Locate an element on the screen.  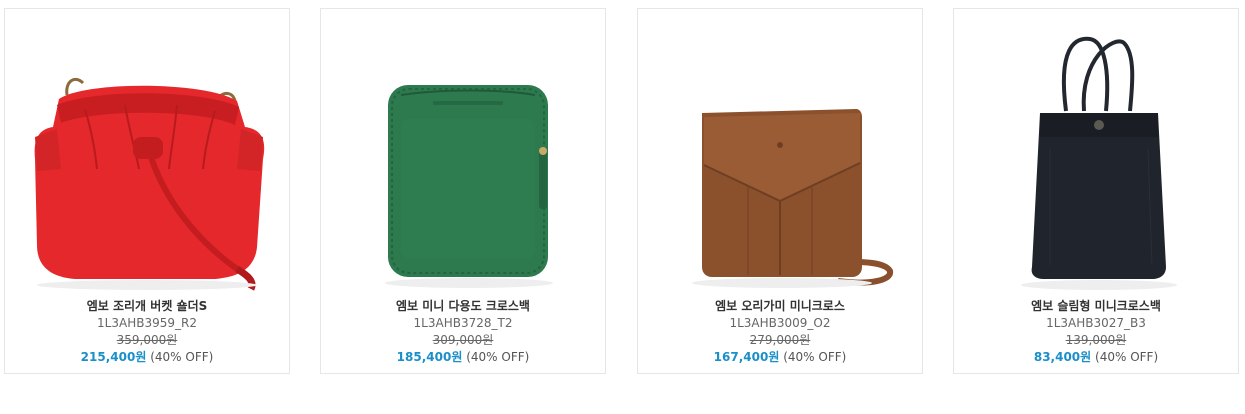
price-line: 167,400원 (40% OFF) is located at coordinates (780, 357).